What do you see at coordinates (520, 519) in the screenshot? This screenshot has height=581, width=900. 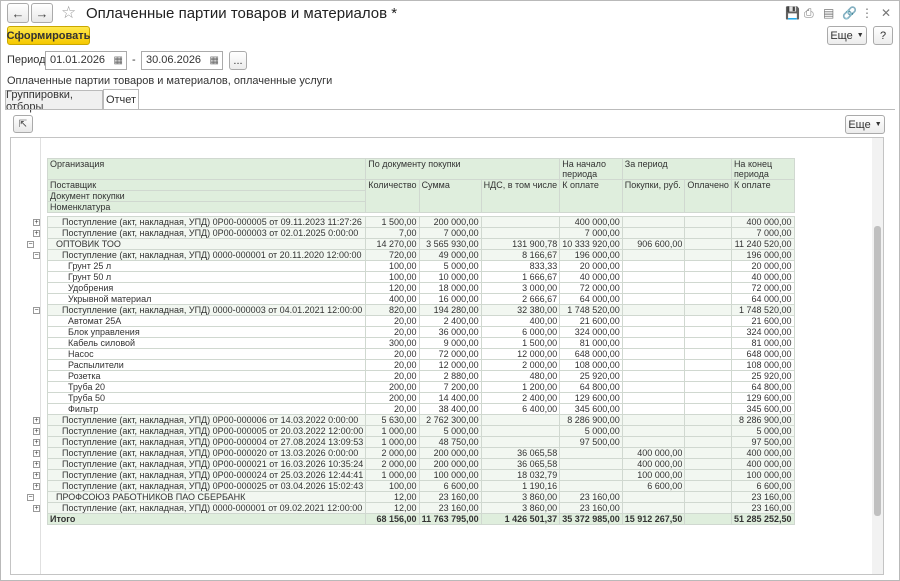 I see `total-value: 1 426 501,37` at bounding box center [520, 519].